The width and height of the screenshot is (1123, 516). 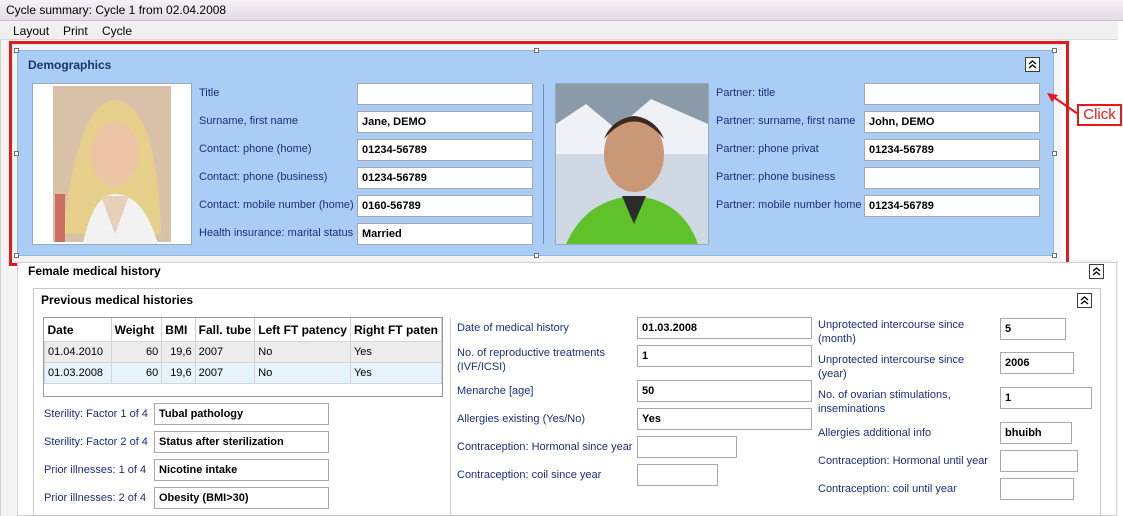 I want to click on contraception-hormonal-until-field, so click(x=1039, y=461).